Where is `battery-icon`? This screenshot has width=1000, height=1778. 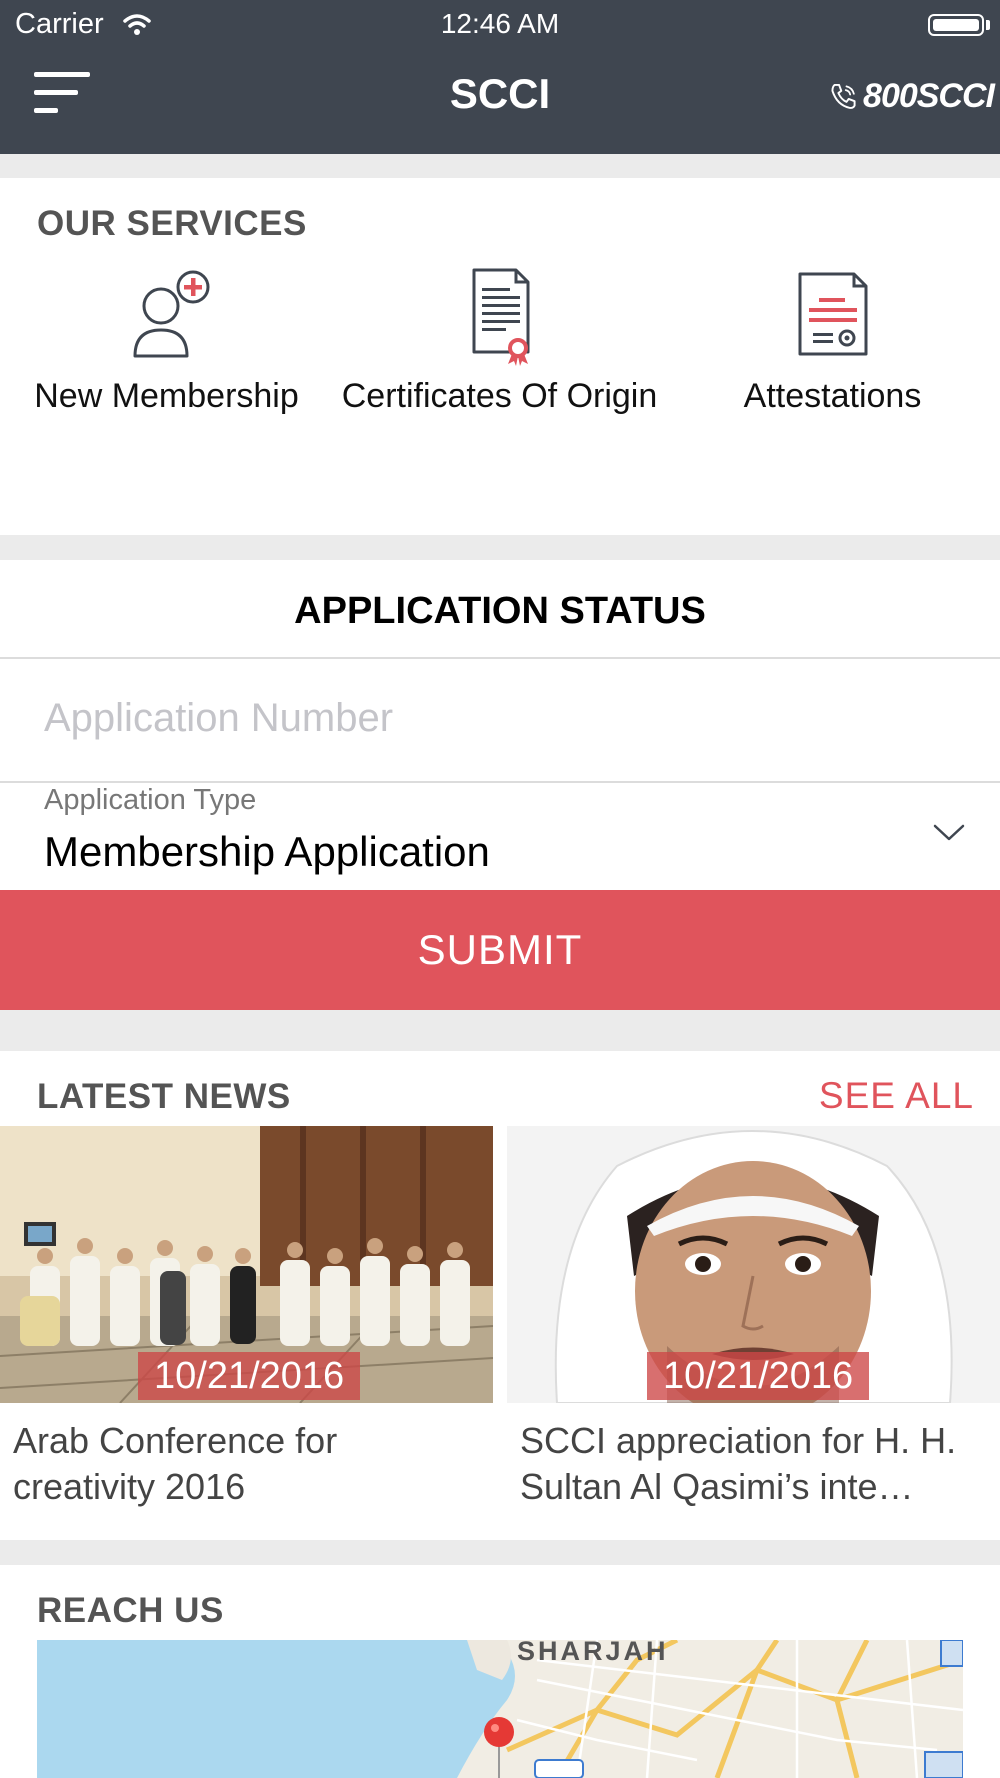
battery-icon is located at coordinates (956, 25).